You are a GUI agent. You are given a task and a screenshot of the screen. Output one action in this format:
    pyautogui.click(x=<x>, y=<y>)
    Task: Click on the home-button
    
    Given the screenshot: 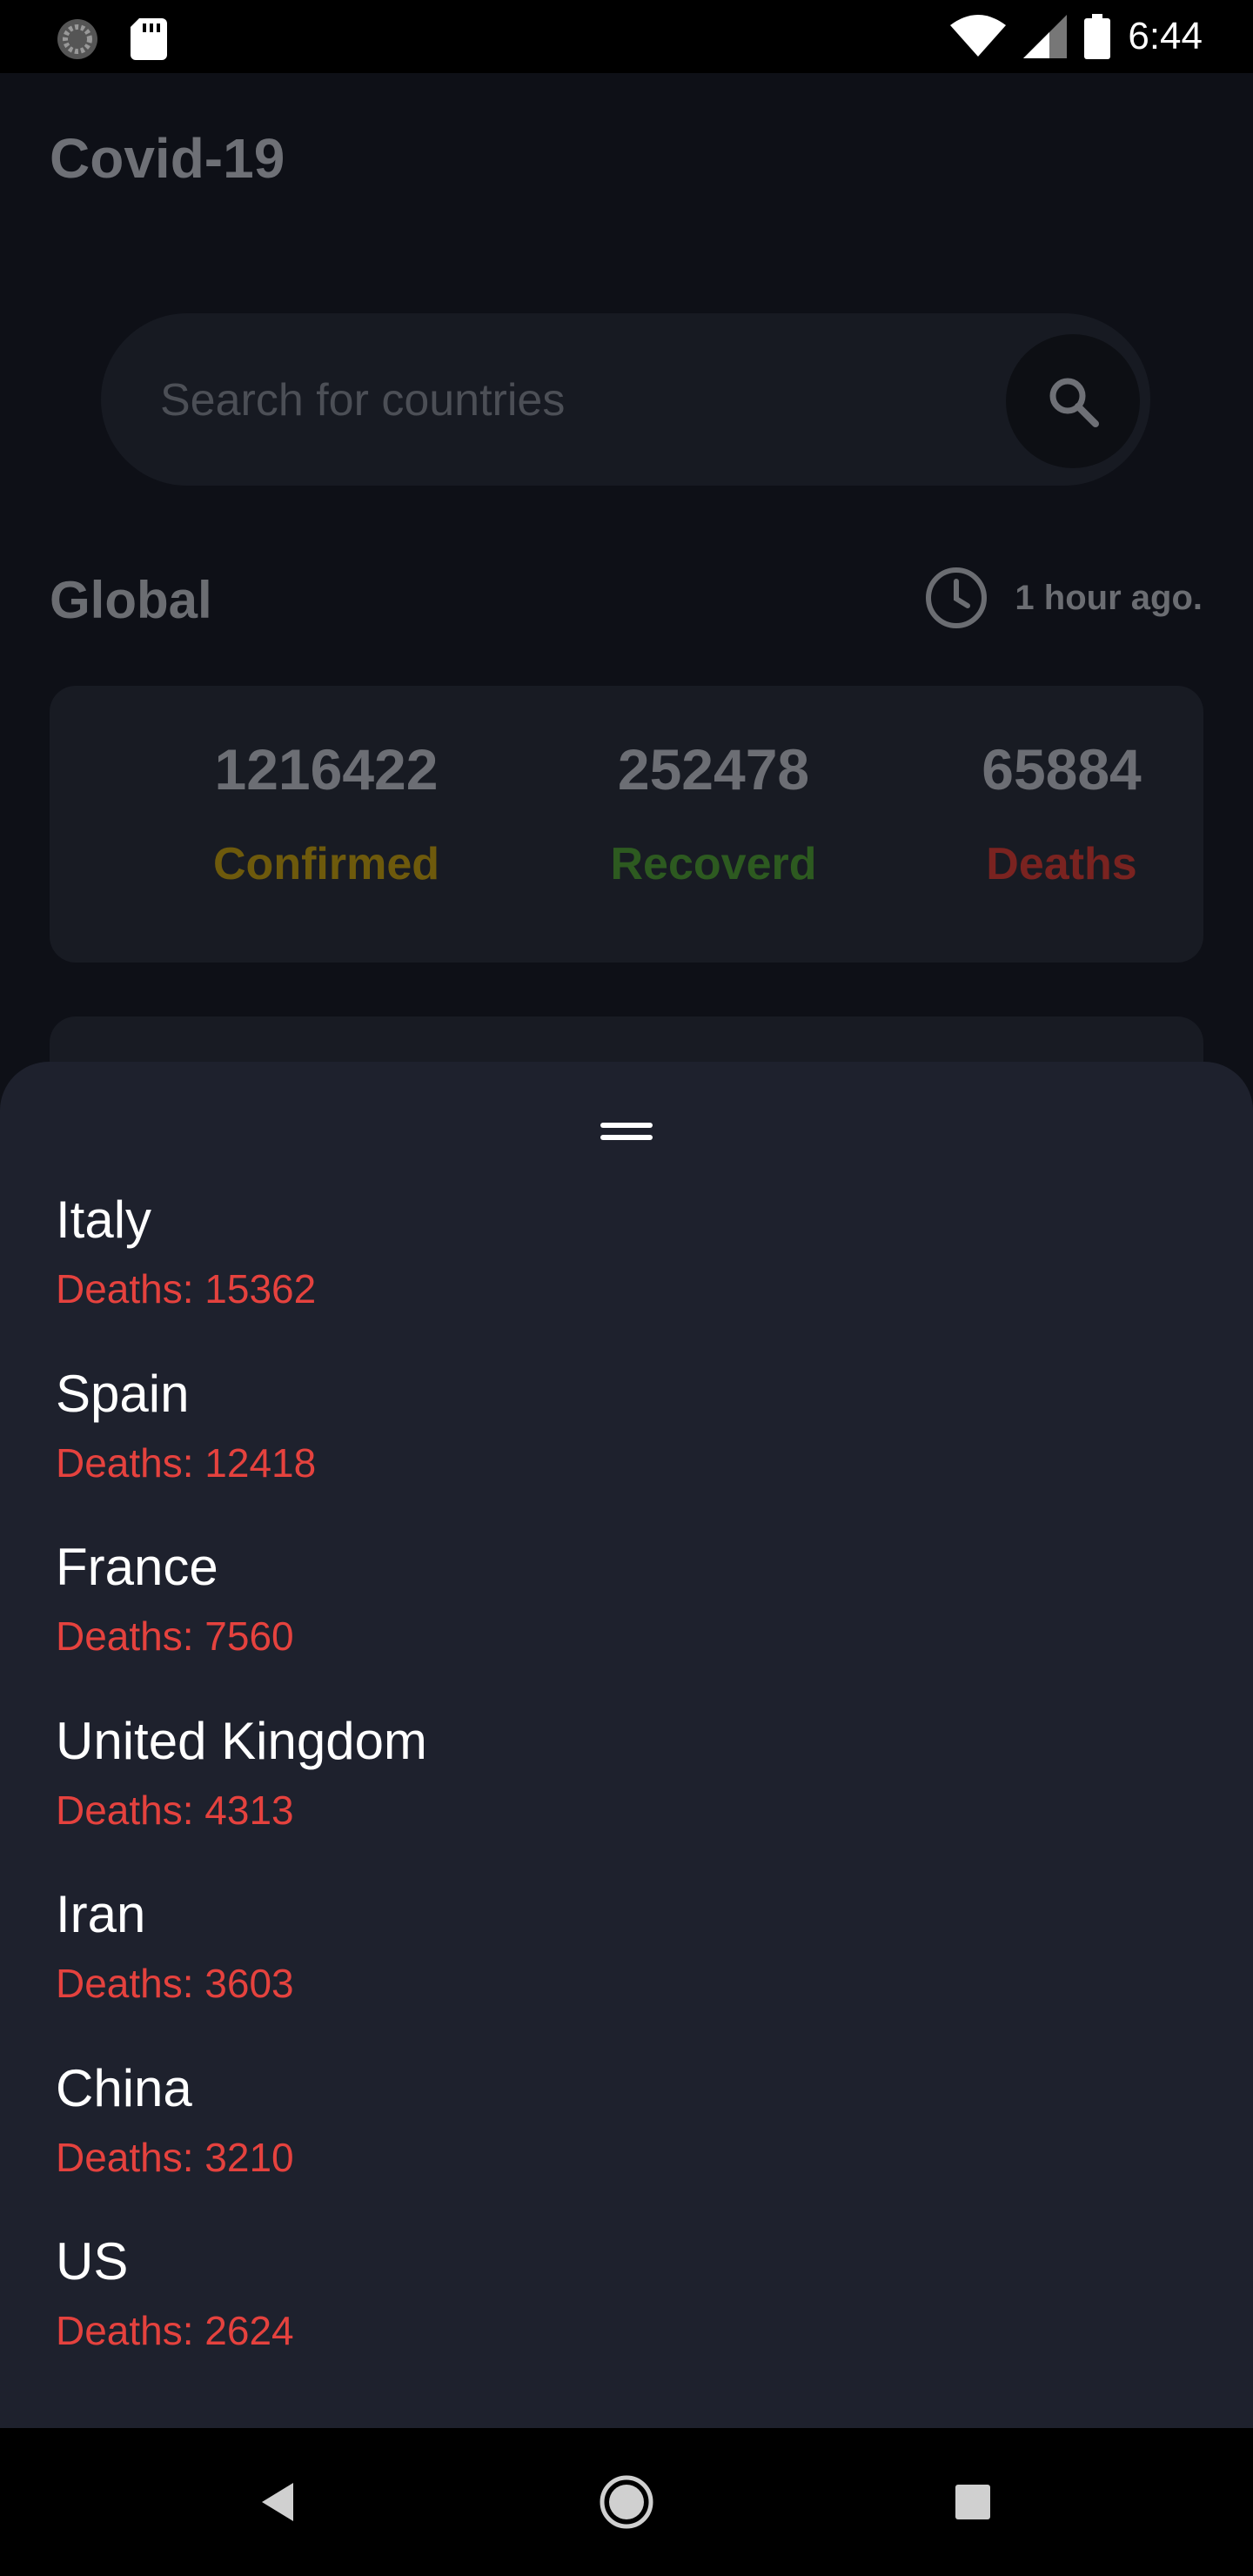 What is the action you would take?
    pyautogui.click(x=626, y=2502)
    